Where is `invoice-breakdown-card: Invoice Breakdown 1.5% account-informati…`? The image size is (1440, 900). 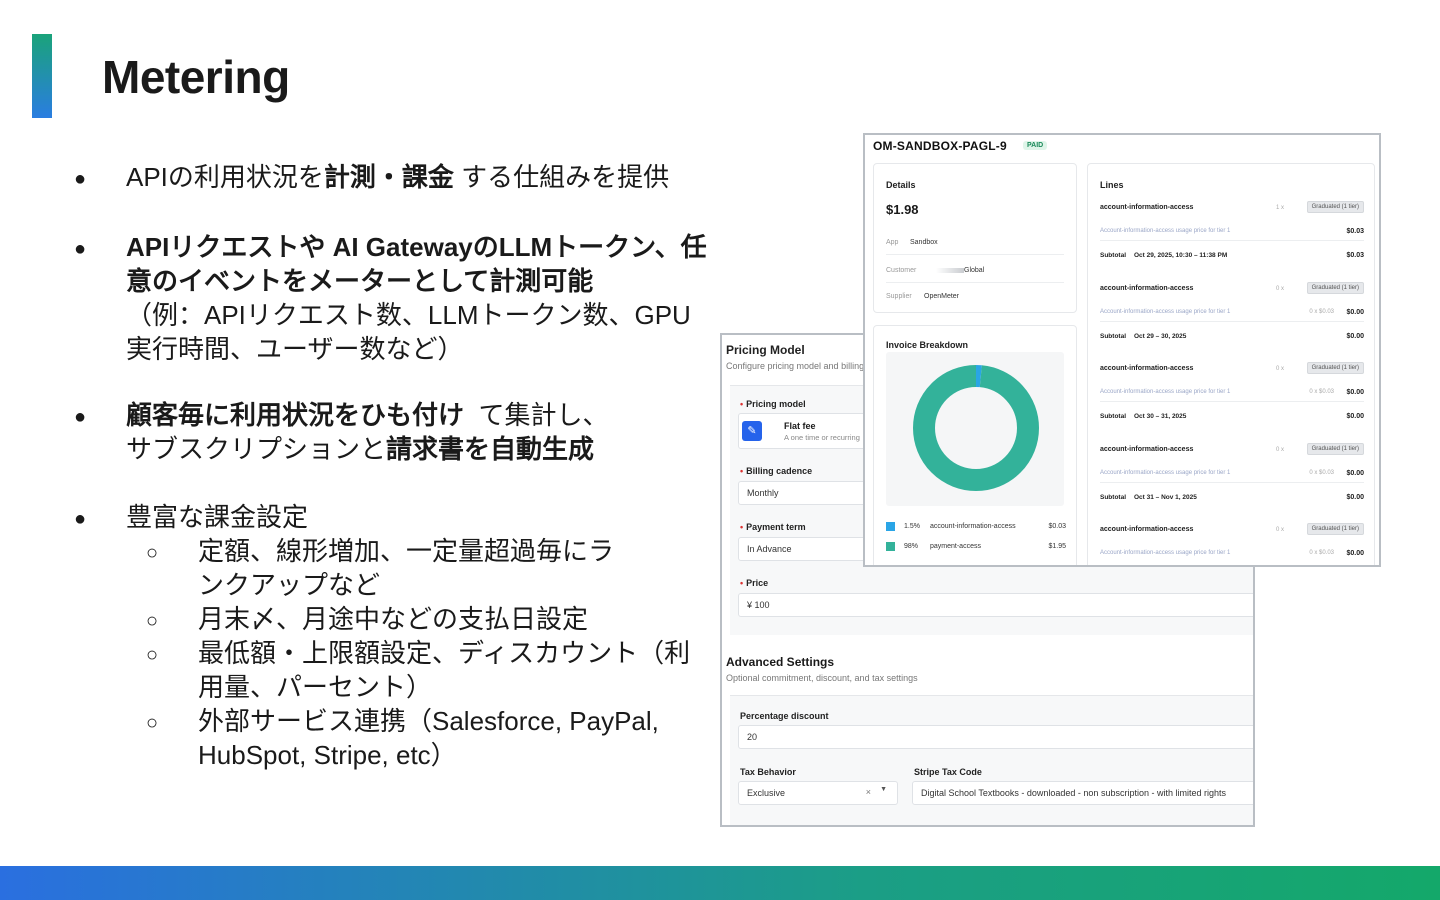 invoice-breakdown-card: Invoice Breakdown 1.5% account-informati… is located at coordinates (975, 445).